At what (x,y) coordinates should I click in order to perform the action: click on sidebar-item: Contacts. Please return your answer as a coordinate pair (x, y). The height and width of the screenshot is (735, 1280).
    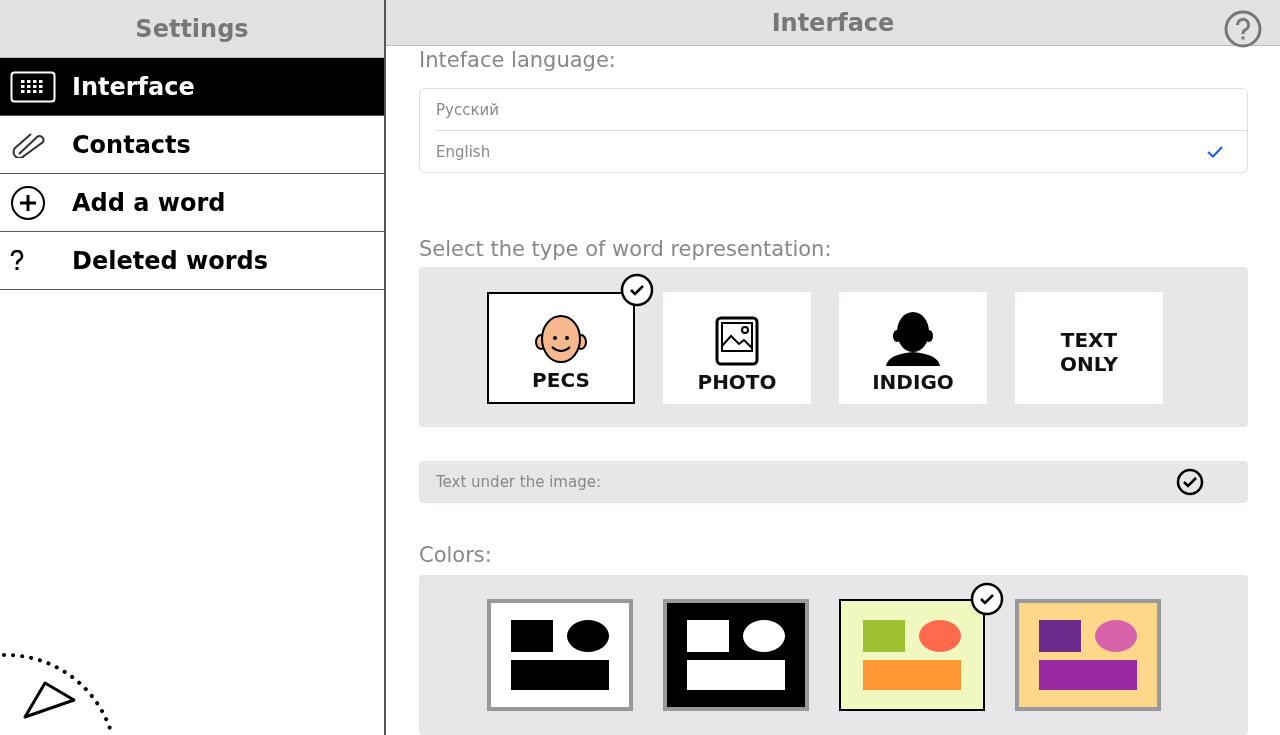
    Looking at the image, I should click on (192, 145).